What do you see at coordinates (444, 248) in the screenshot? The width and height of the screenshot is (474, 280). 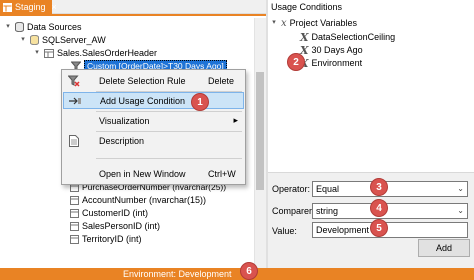 I see `add-button: Add` at bounding box center [444, 248].